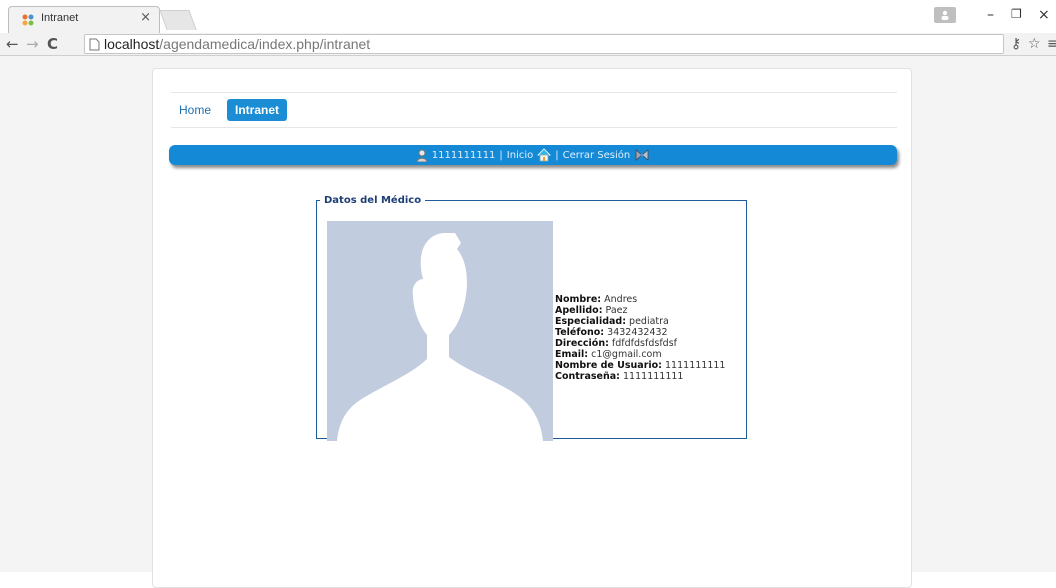 This screenshot has width=1056, height=588. I want to click on profile-button, so click(945, 15).